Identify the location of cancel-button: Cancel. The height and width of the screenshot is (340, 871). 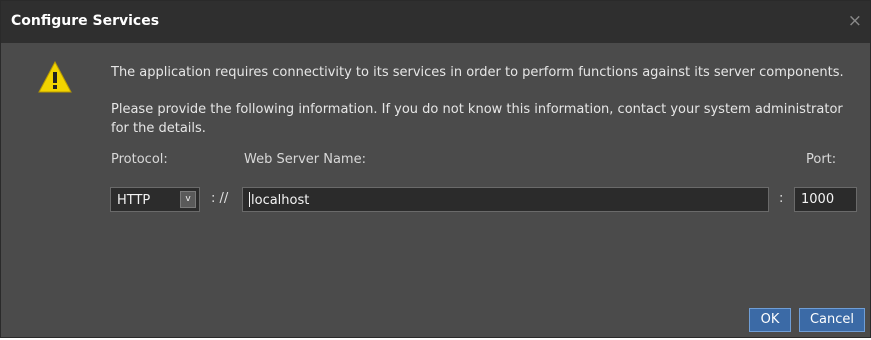
(832, 320).